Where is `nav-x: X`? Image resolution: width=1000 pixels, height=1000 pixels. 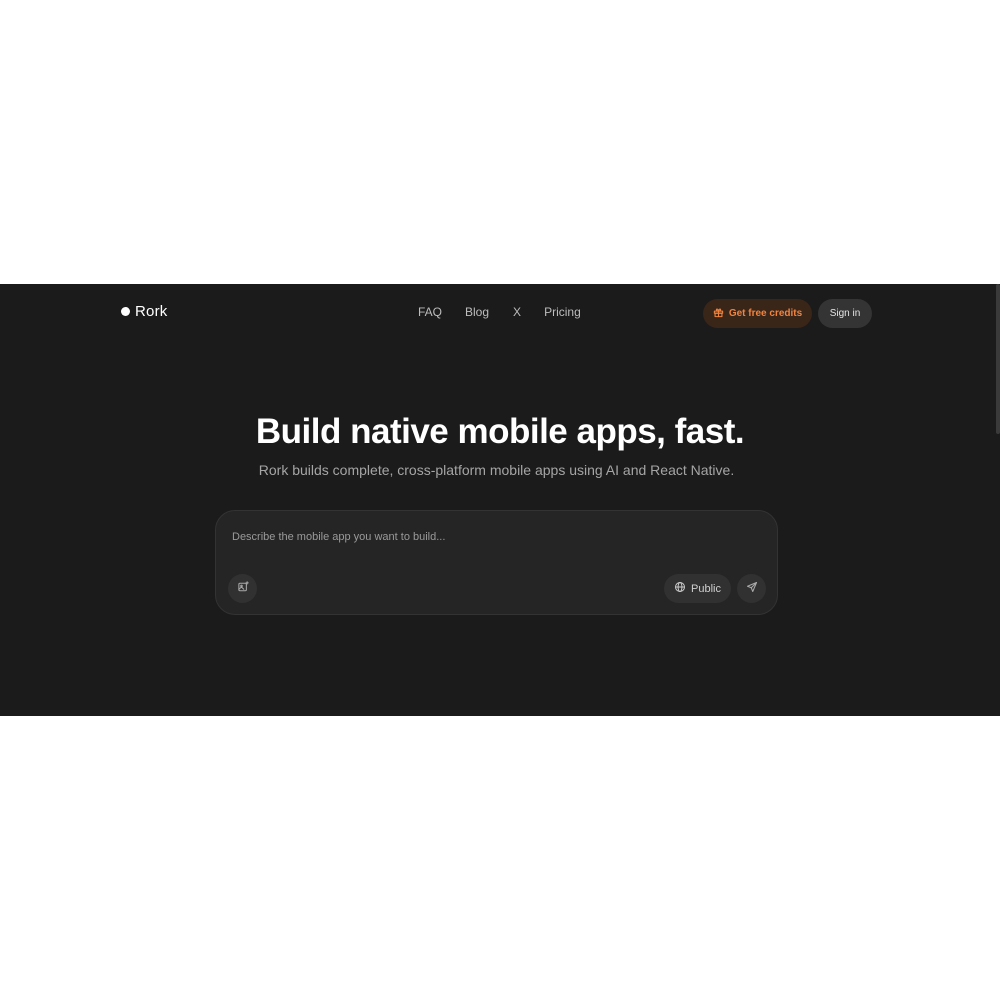 nav-x: X is located at coordinates (517, 312).